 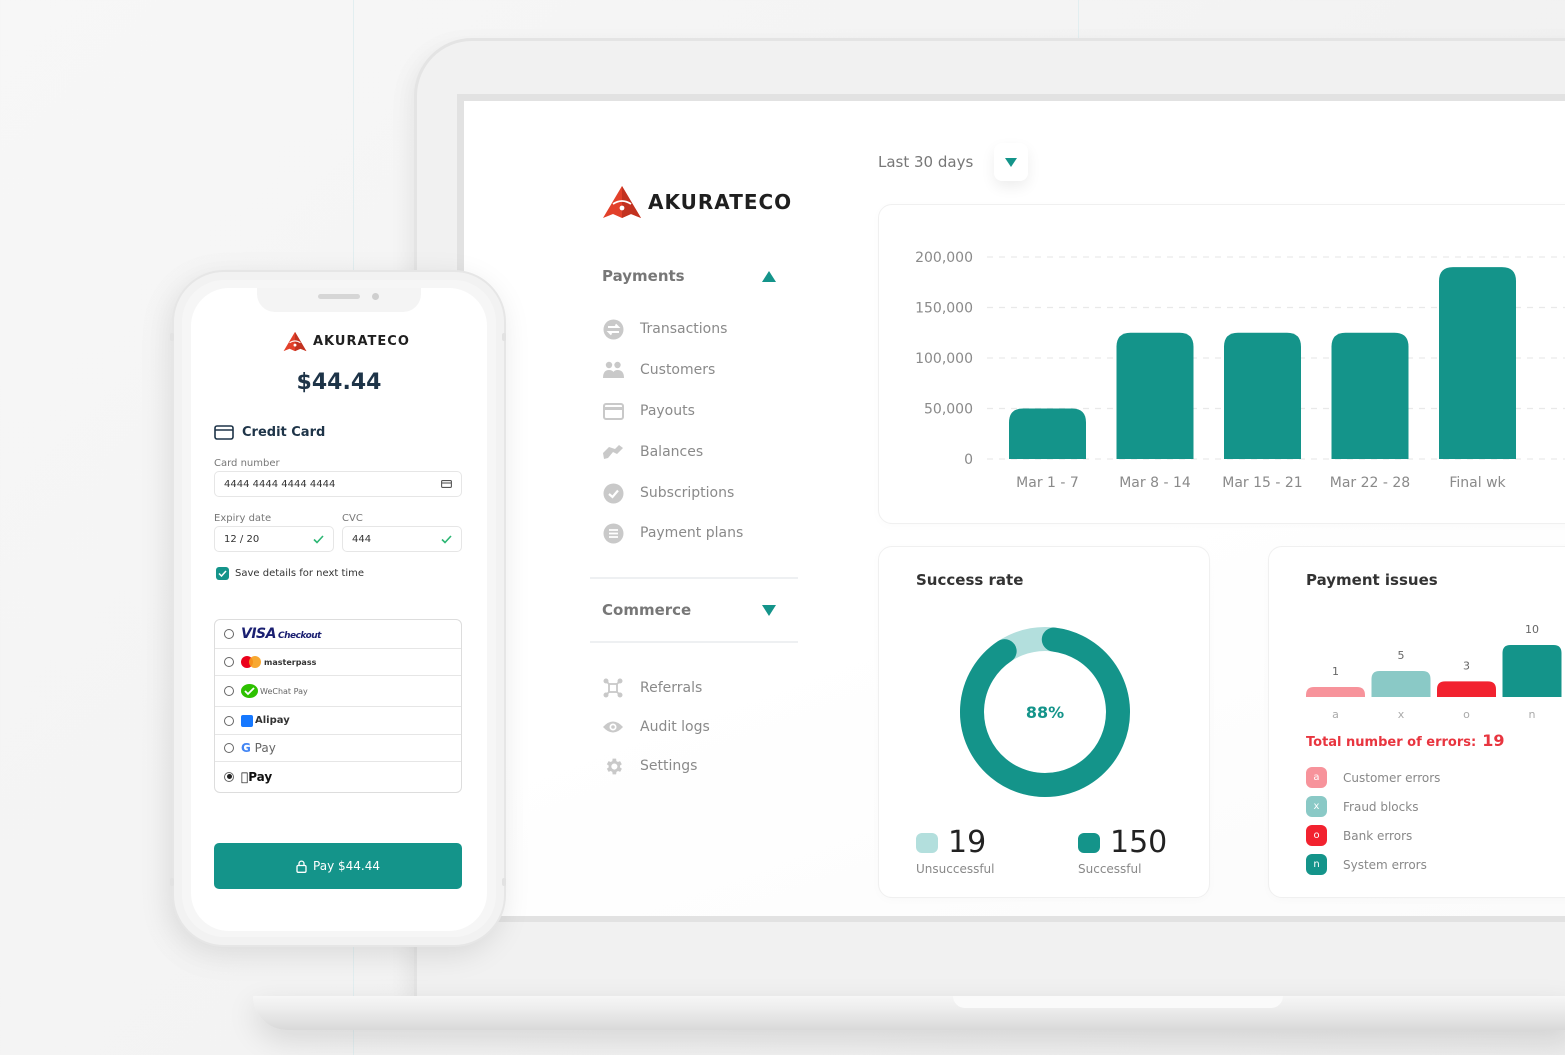 I want to click on nav-item-subscriptions: Subscriptions, so click(x=668, y=493).